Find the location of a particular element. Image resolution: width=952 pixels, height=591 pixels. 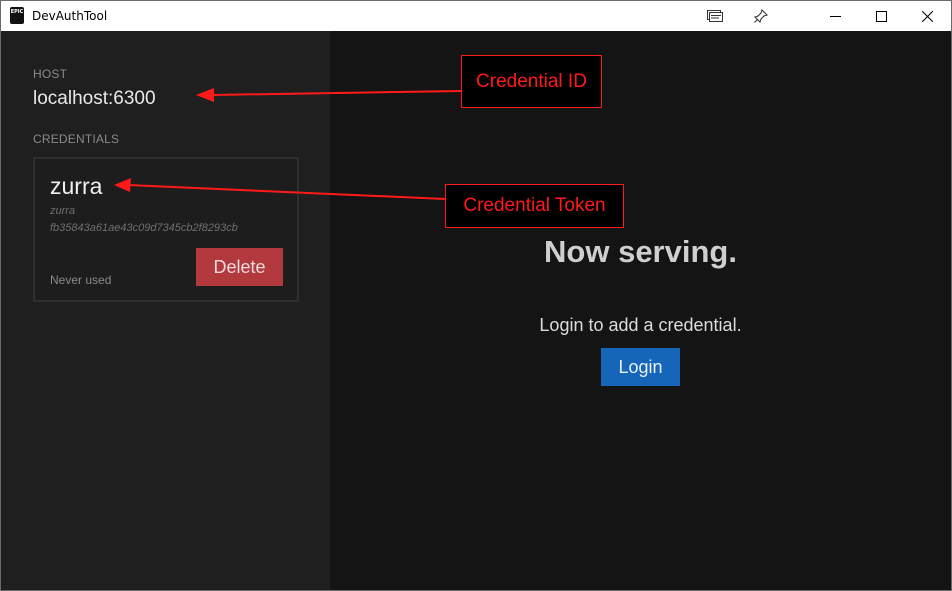

minimize-icon is located at coordinates (835, 16).